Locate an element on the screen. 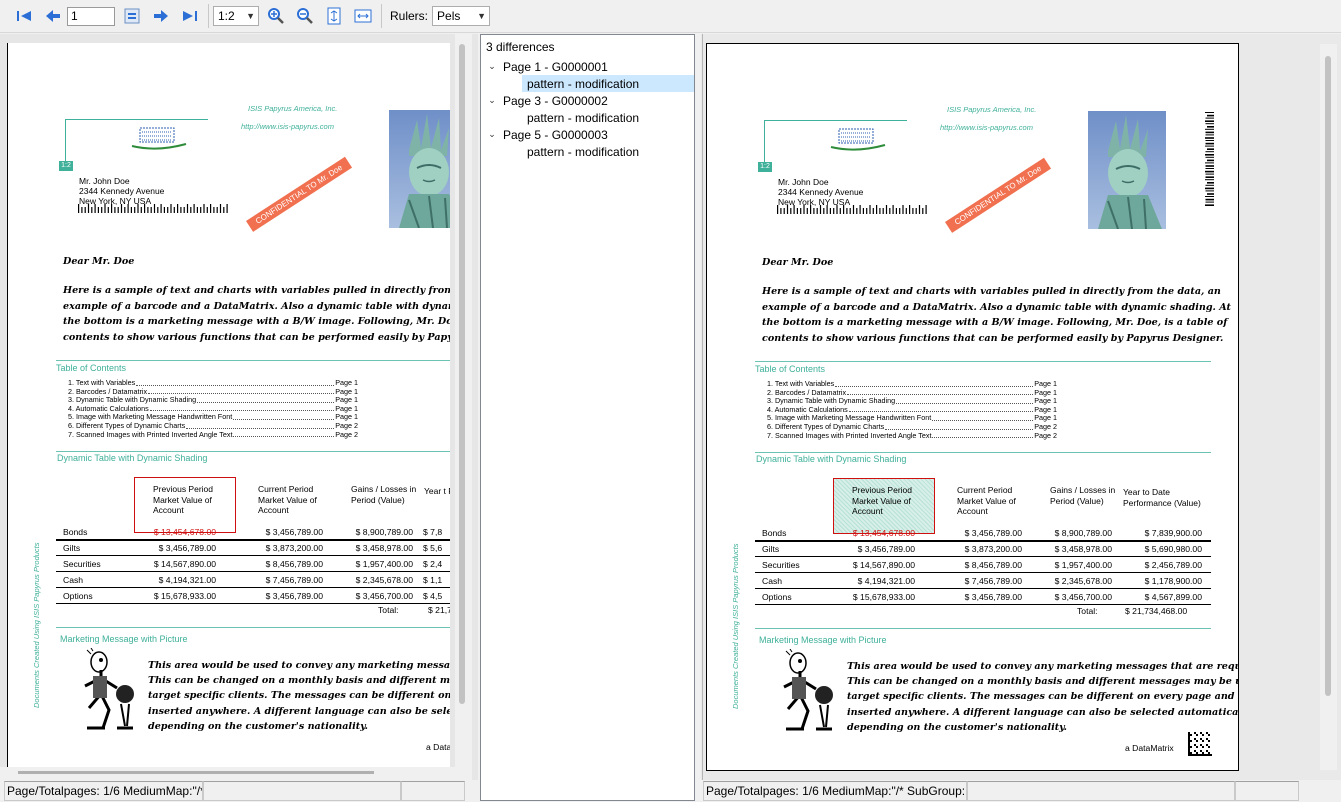 This screenshot has width=1341, height=802. right-vertical-scrollbar is located at coordinates (1328, 407).